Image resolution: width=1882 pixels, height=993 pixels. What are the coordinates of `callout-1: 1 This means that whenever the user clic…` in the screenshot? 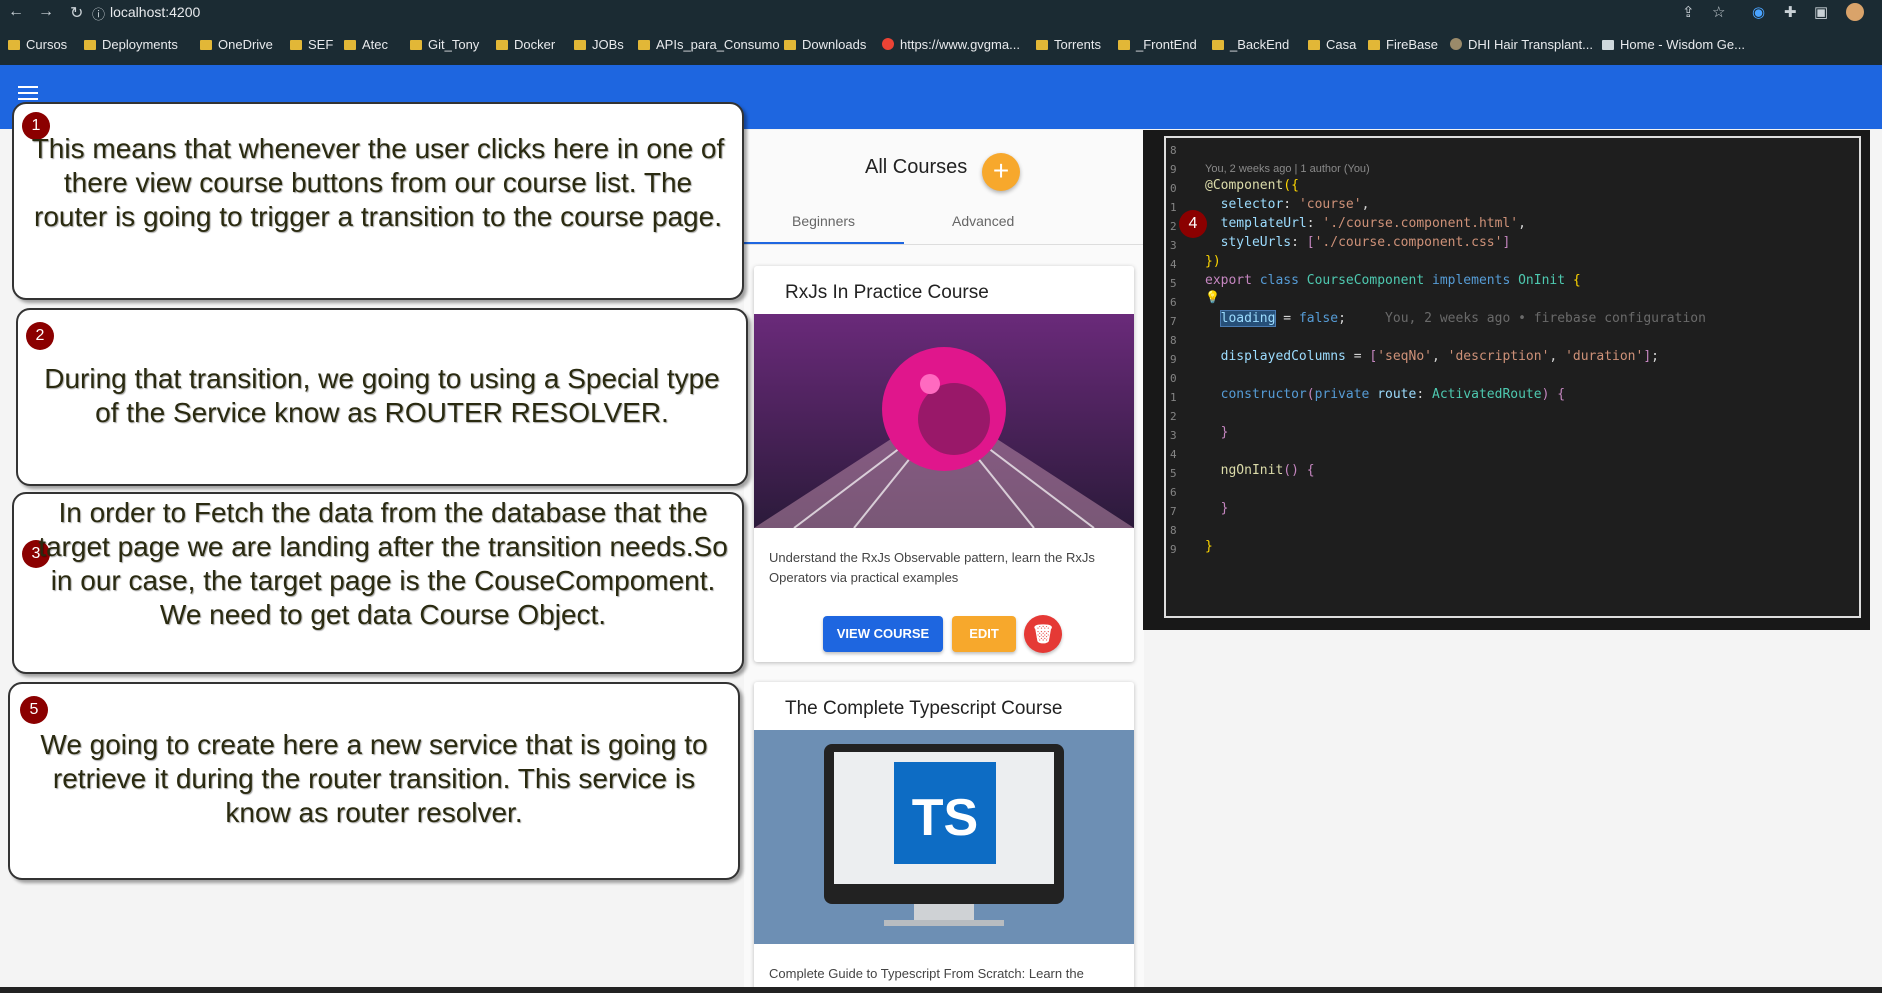 It's located at (378, 201).